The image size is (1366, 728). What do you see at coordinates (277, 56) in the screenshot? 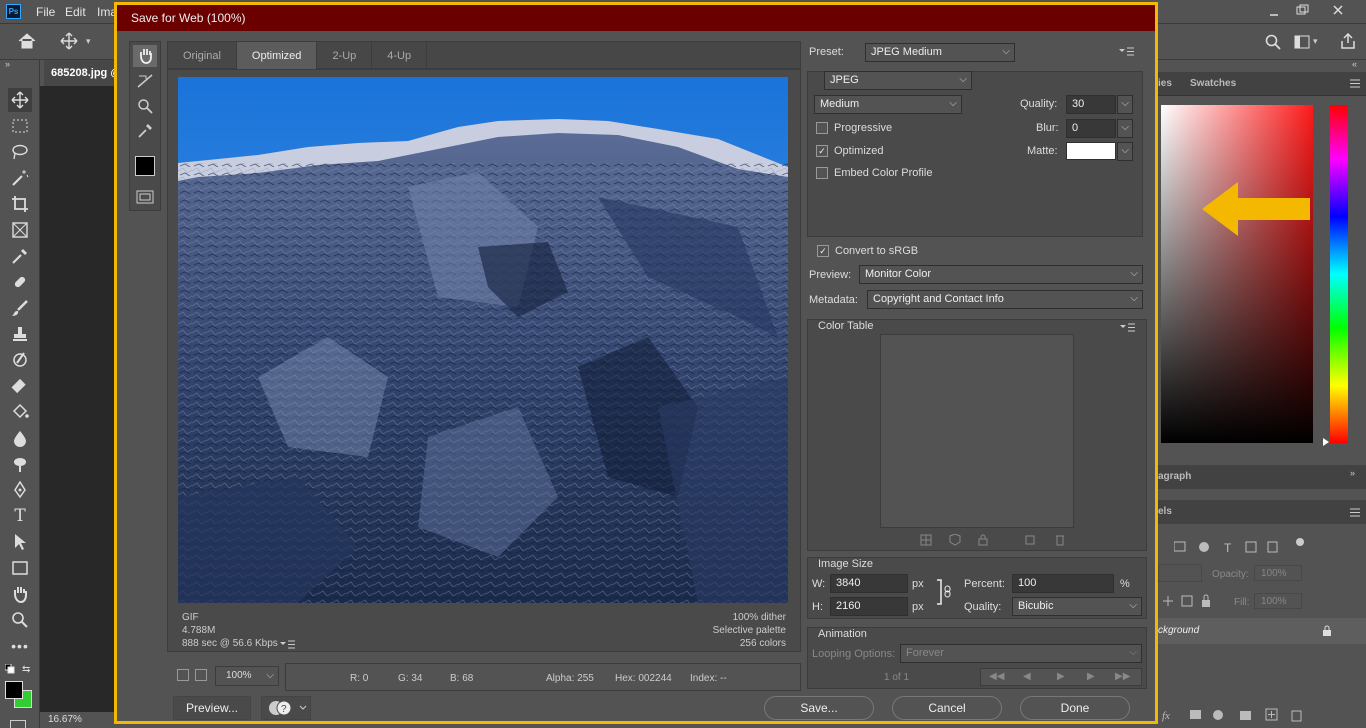
I see `tab-optimized: Optimized` at bounding box center [277, 56].